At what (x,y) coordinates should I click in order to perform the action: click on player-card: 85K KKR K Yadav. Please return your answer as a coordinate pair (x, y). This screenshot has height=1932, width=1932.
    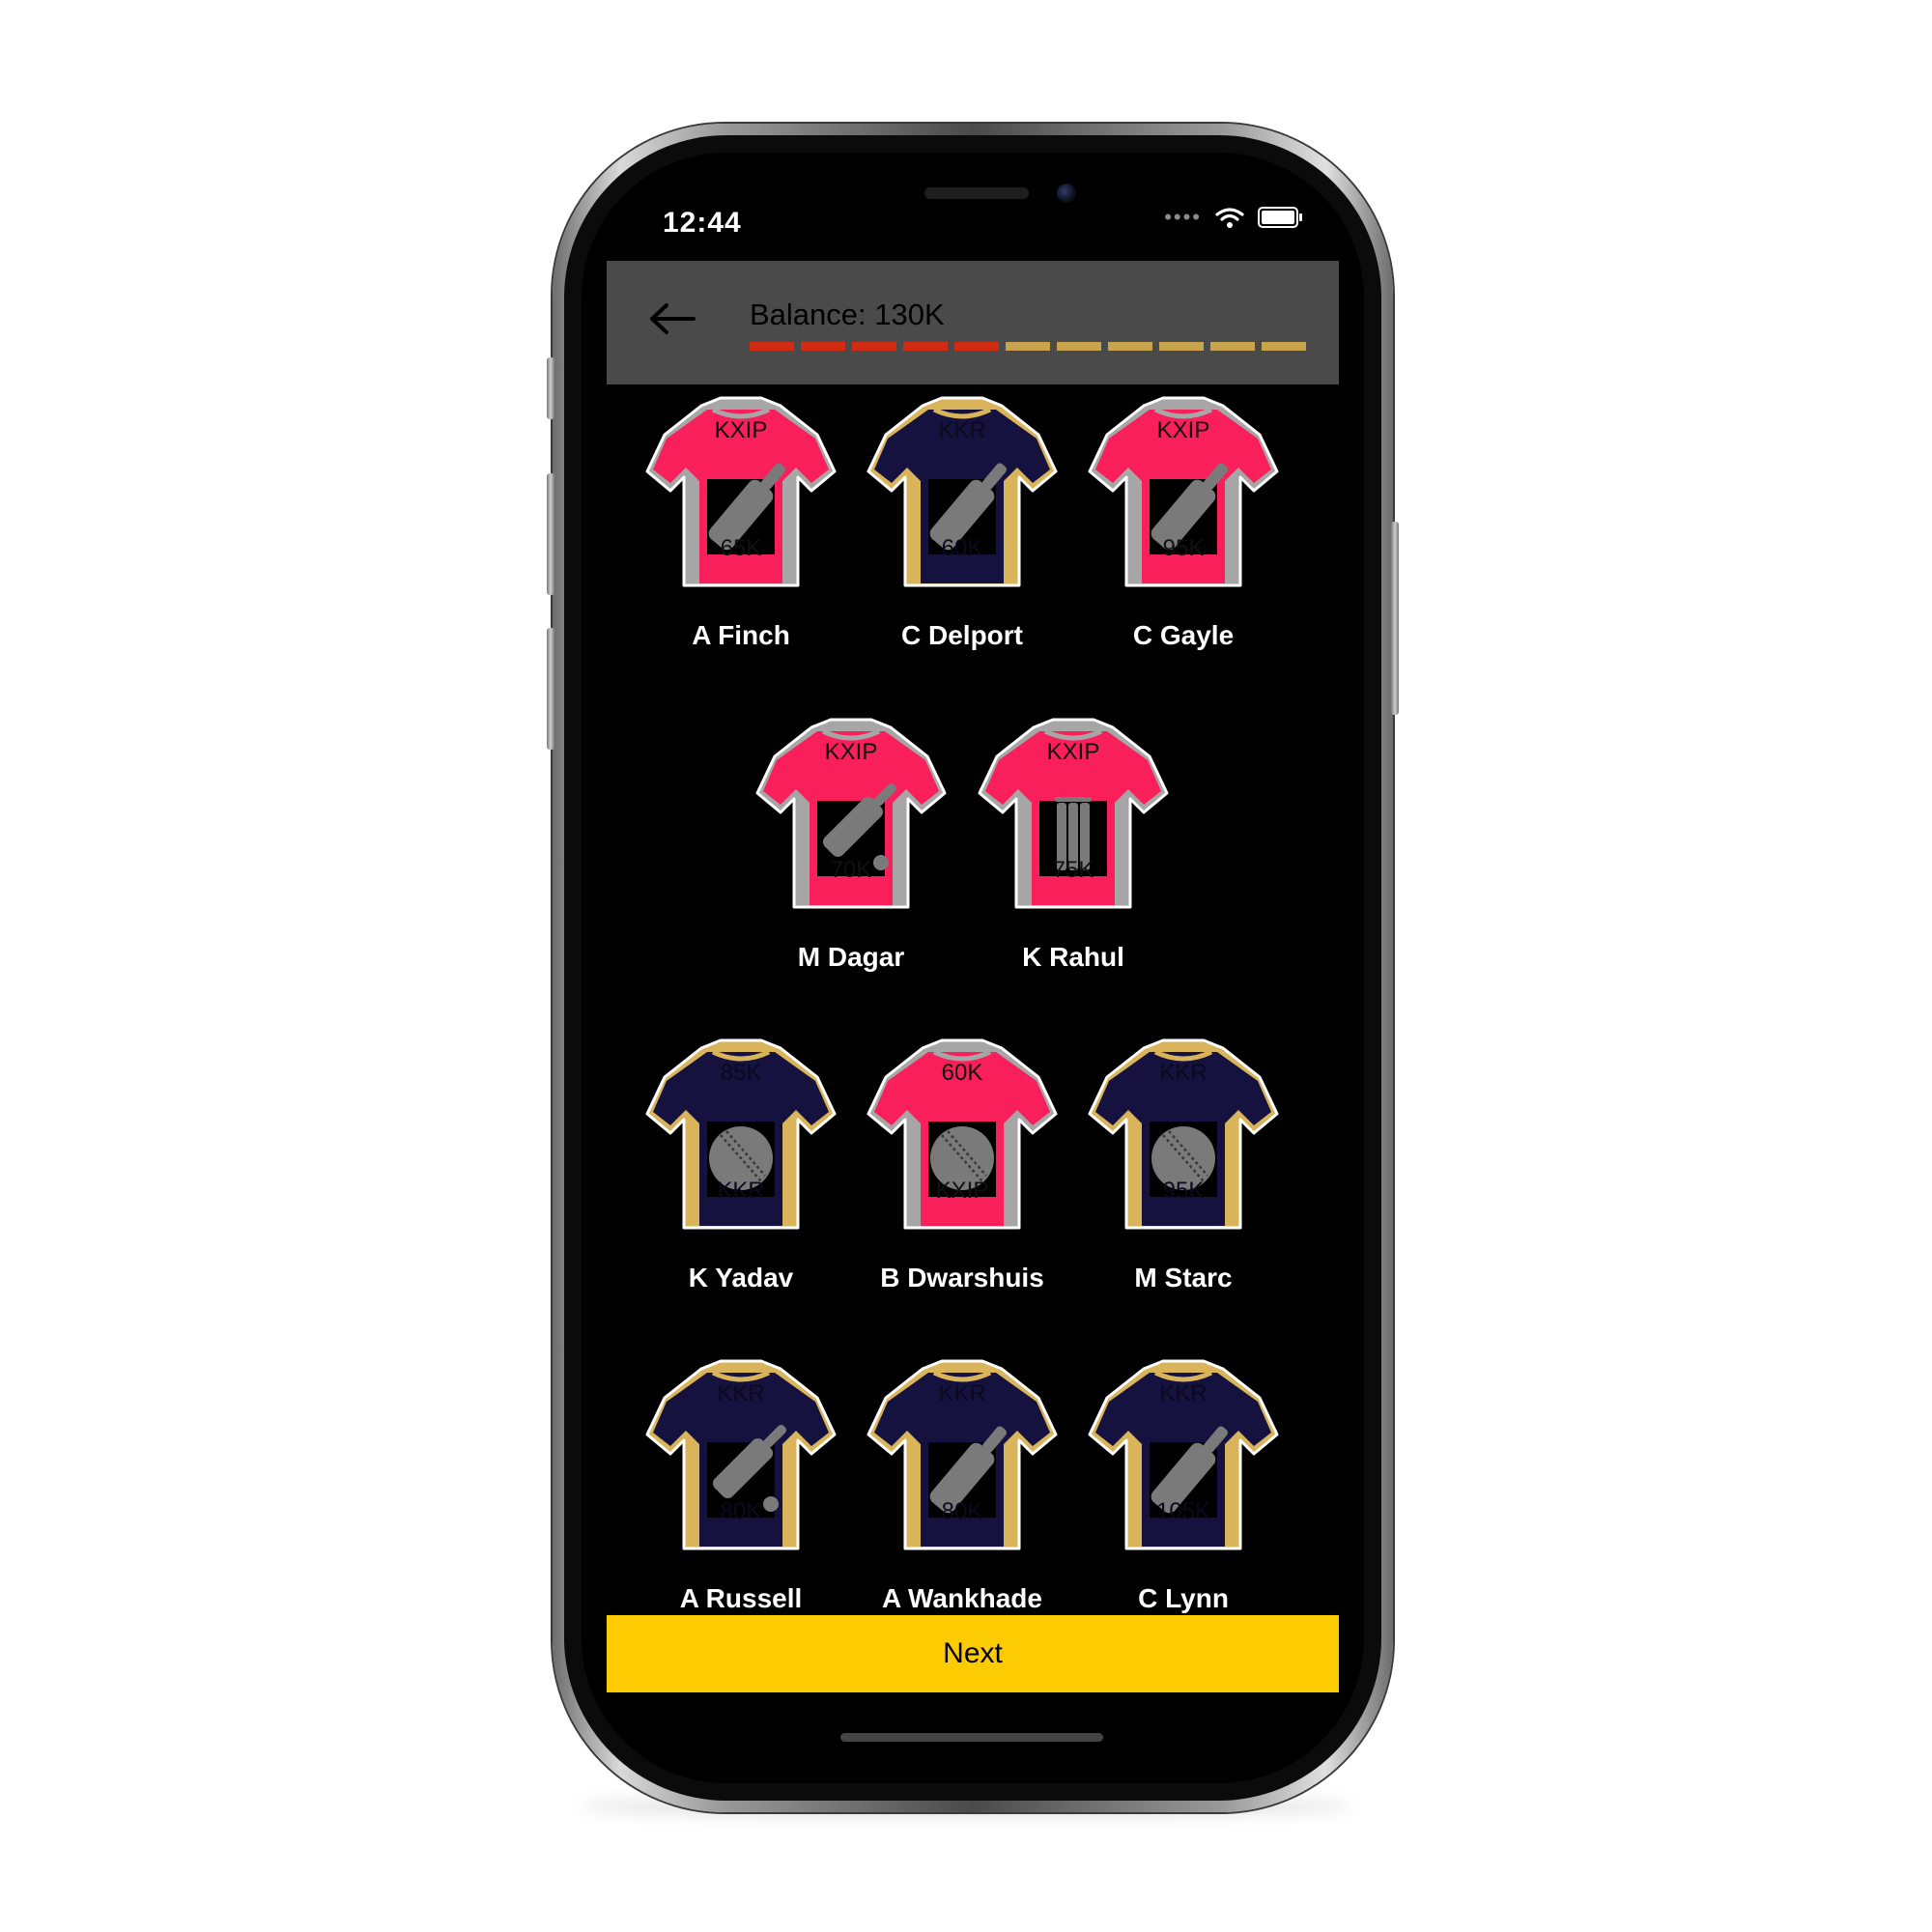
    Looking at the image, I should click on (740, 1178).